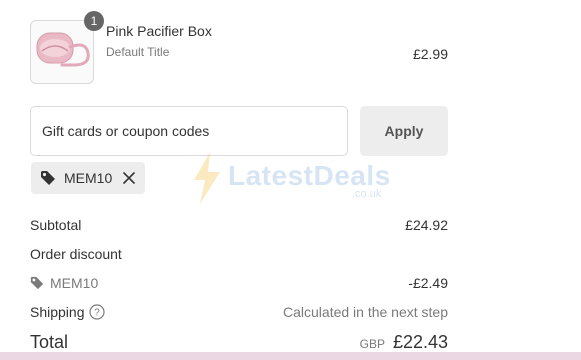 This screenshot has width=581, height=360. Describe the element at coordinates (138, 52) in the screenshot. I see `product-variant: Default Title` at that location.